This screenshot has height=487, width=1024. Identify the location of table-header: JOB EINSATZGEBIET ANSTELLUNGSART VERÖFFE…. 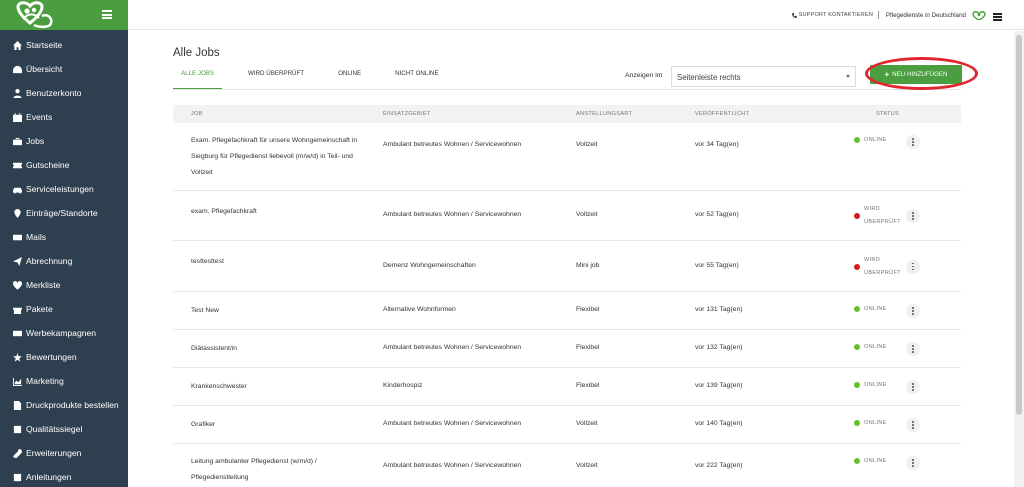
(567, 114).